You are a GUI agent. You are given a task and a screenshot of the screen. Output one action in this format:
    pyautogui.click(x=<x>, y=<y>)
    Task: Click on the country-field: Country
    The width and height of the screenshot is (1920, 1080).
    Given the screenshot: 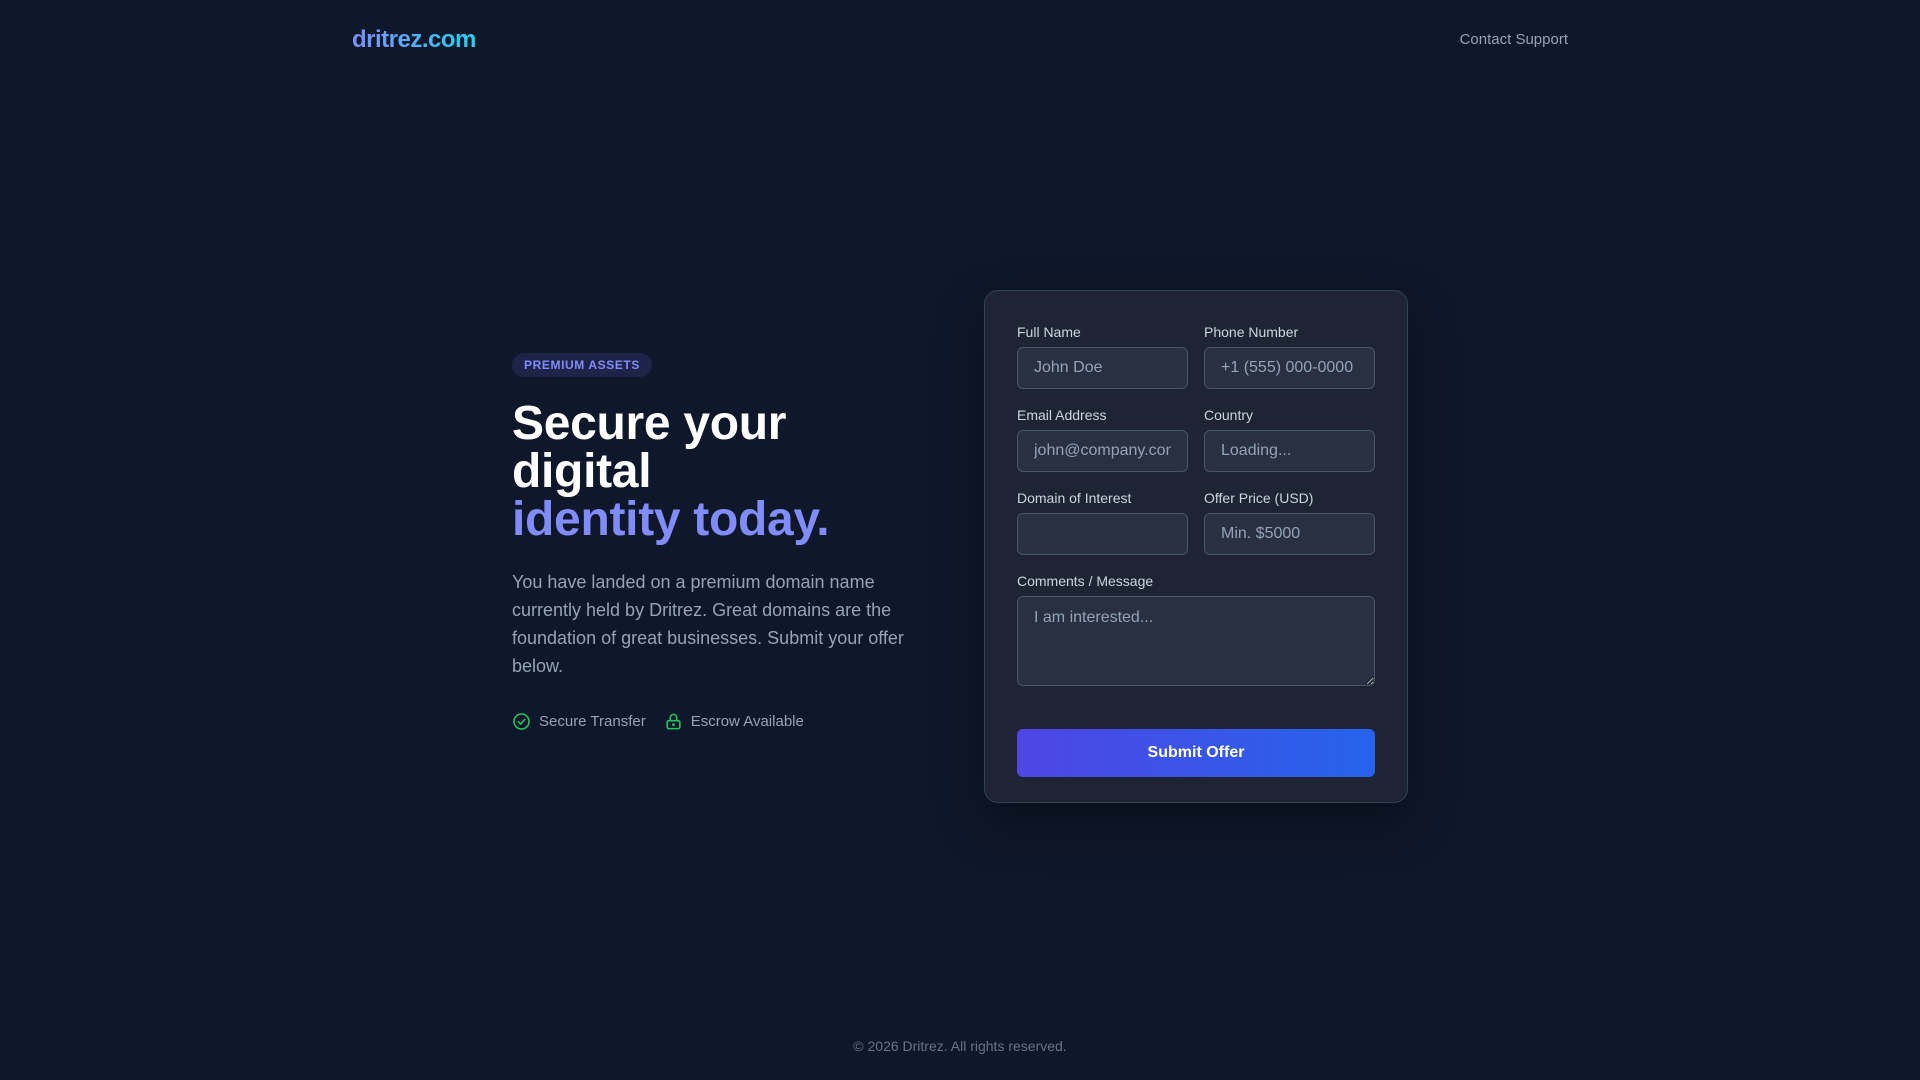 What is the action you would take?
    pyautogui.click(x=1289, y=439)
    